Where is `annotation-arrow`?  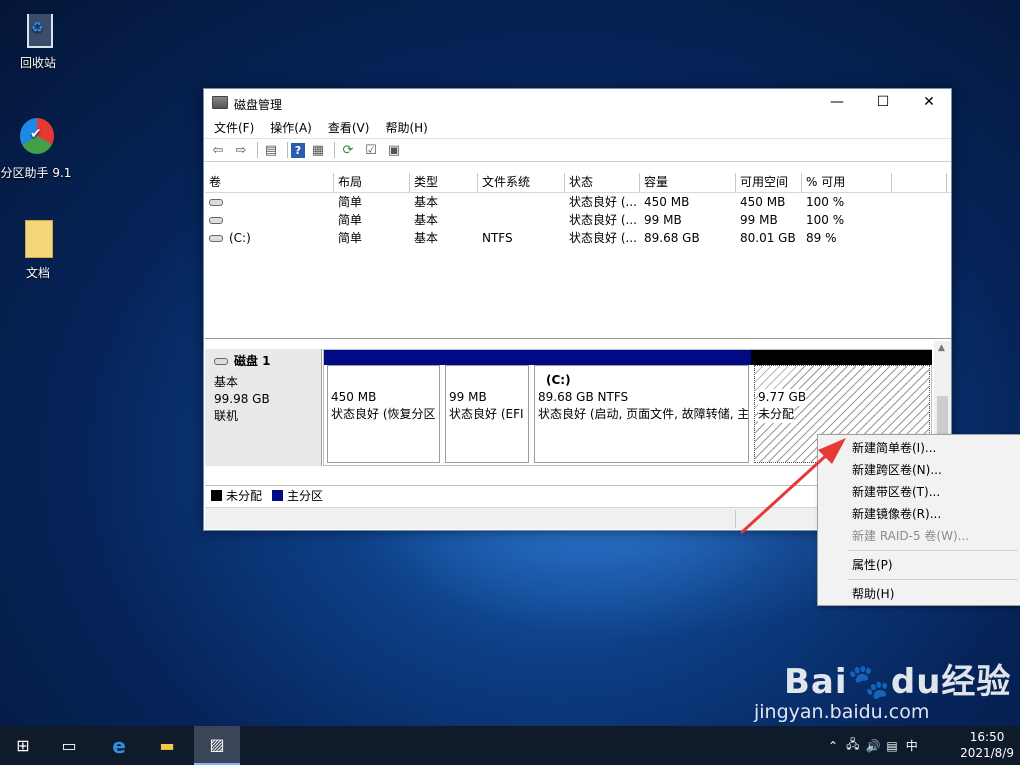 annotation-arrow is located at coordinates (792, 486).